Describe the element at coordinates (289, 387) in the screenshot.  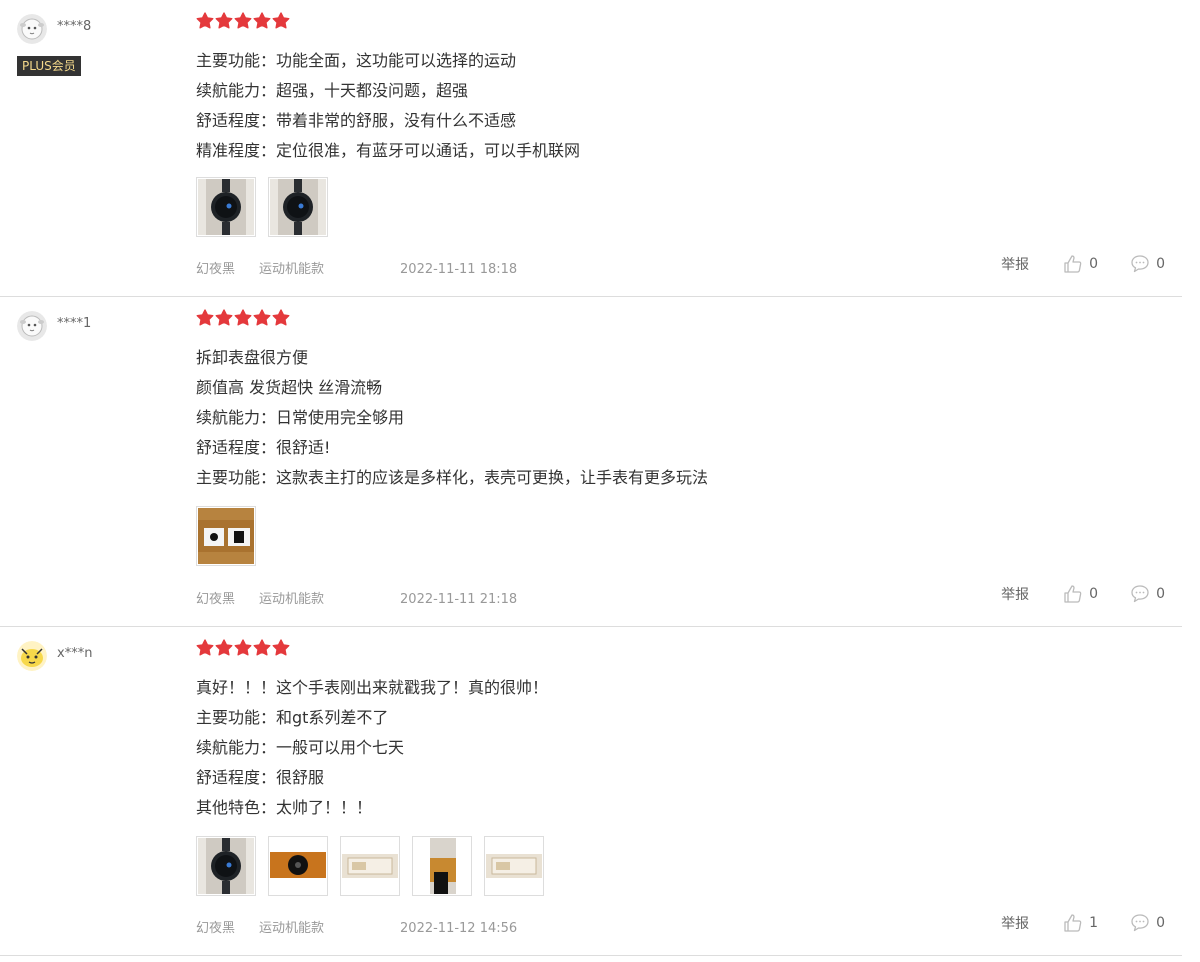
I see `review-line: 颜值高 发货超快 丝滑流畅` at that location.